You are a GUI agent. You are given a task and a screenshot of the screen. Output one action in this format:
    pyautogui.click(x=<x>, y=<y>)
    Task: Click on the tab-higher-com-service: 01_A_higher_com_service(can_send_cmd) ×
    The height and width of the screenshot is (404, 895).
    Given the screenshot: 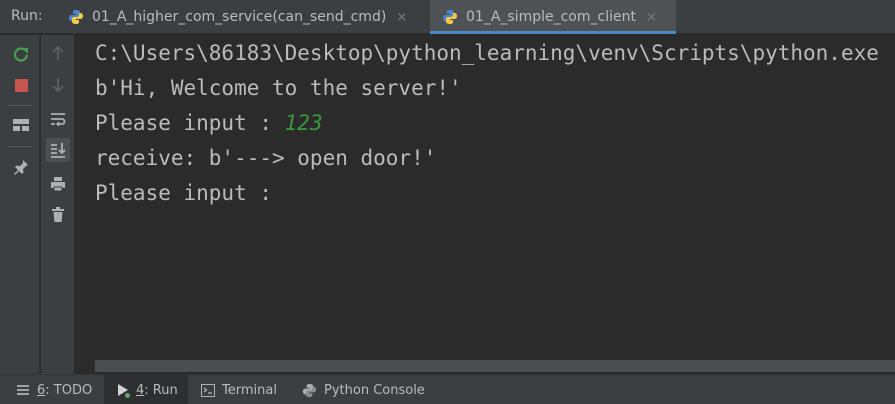 What is the action you would take?
    pyautogui.click(x=244, y=17)
    